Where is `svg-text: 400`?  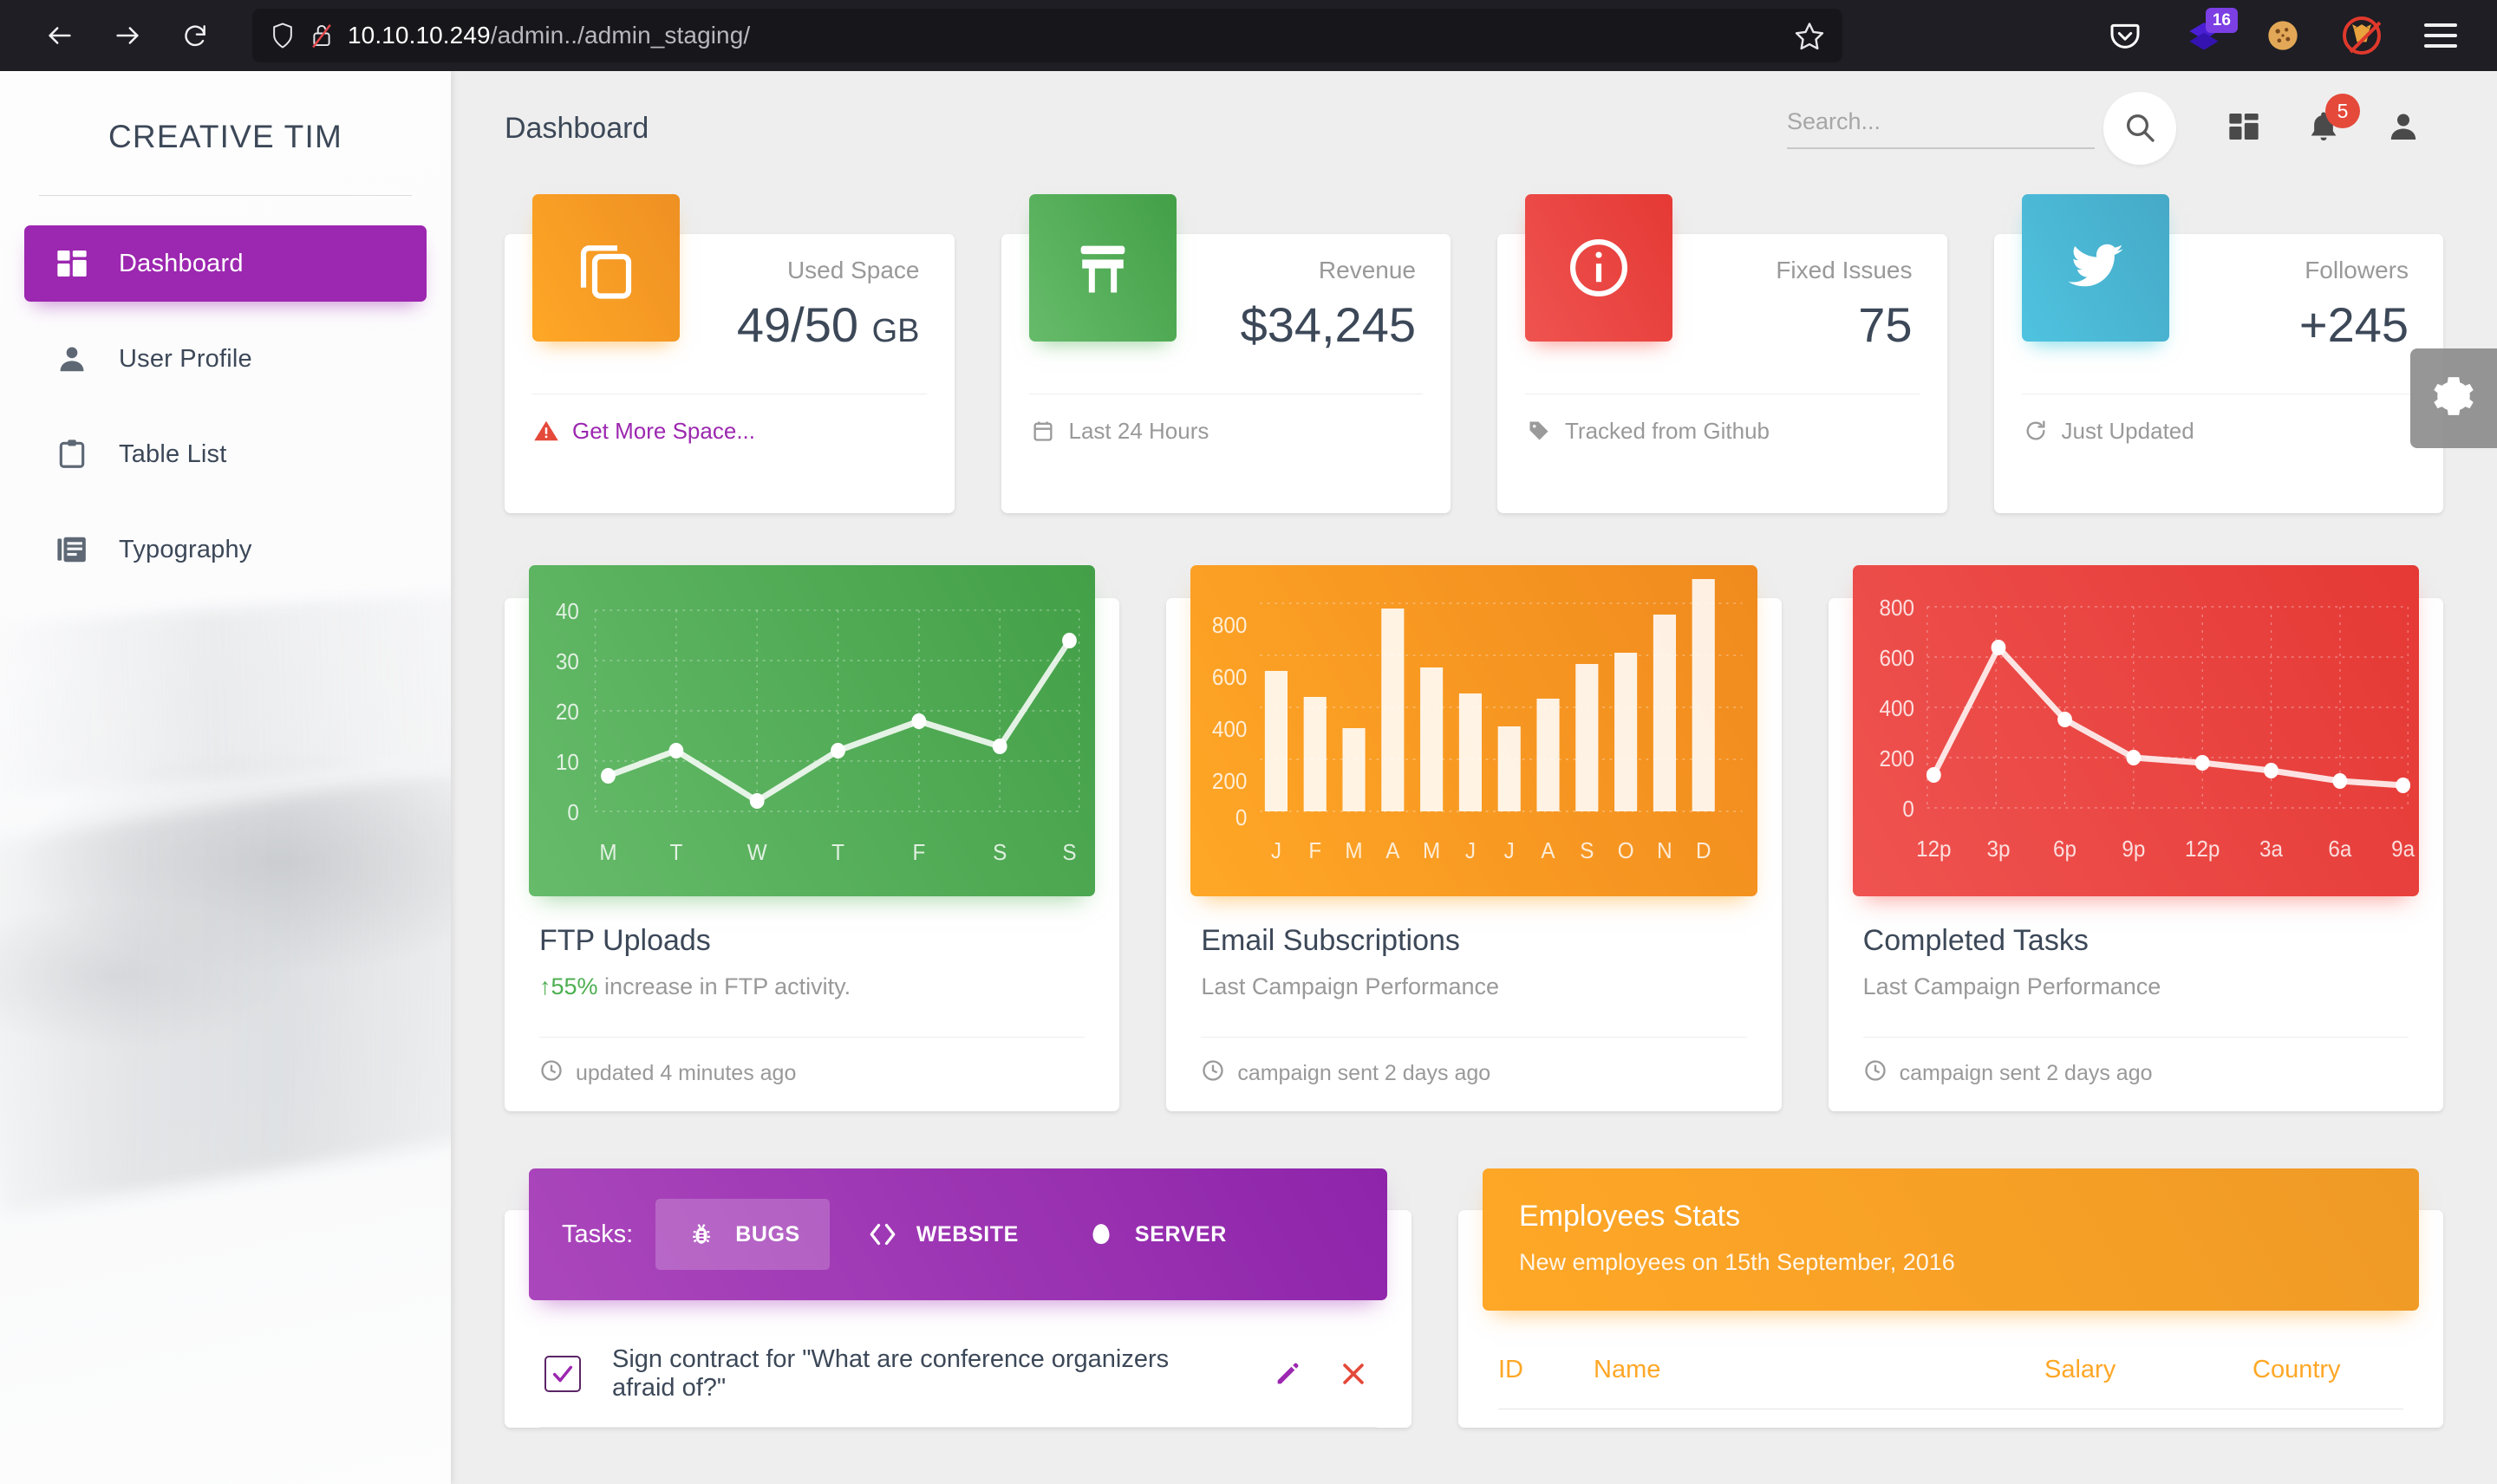 svg-text: 400 is located at coordinates (1229, 729).